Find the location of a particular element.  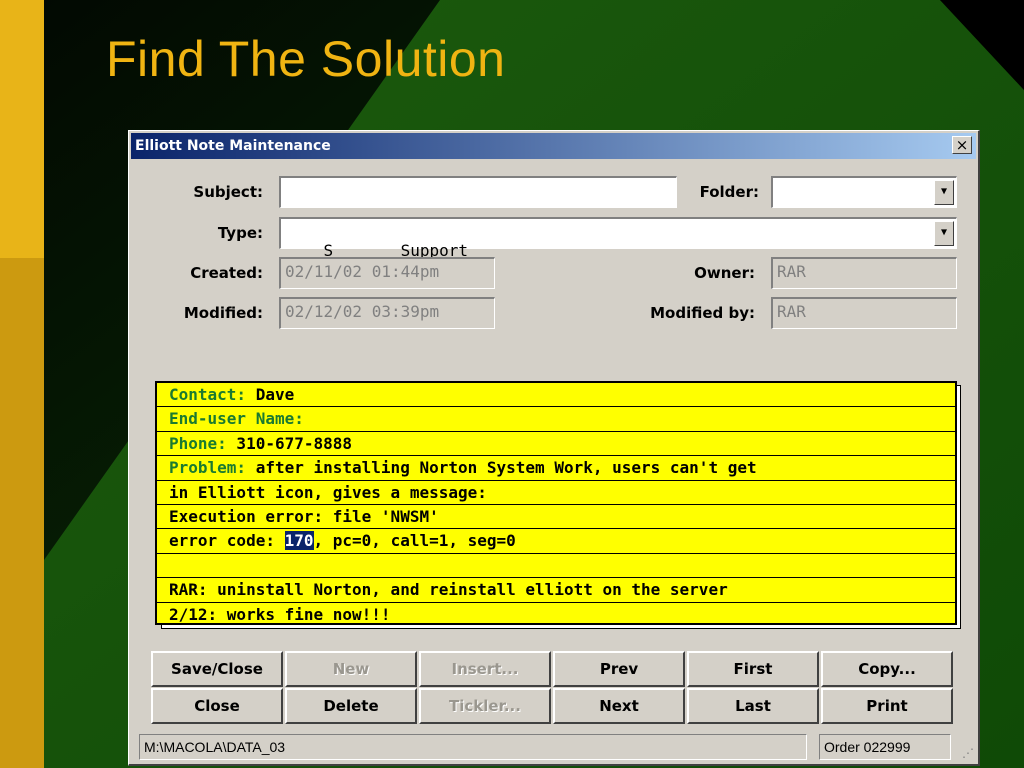

created-label: Created: is located at coordinates (226, 273).